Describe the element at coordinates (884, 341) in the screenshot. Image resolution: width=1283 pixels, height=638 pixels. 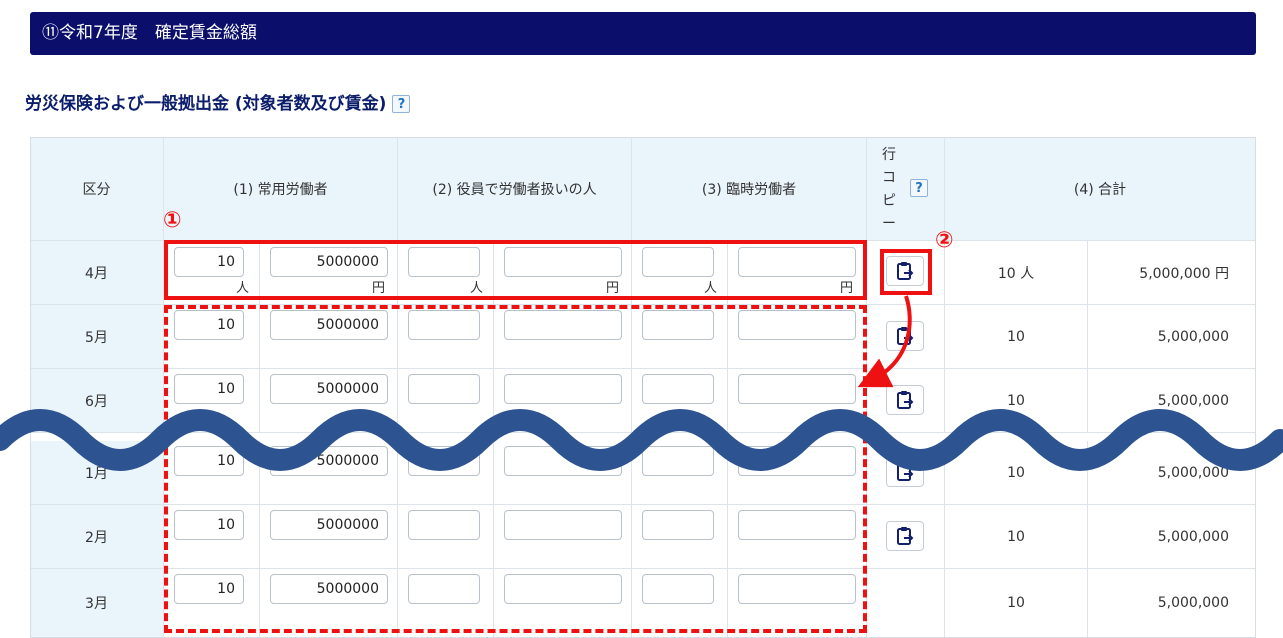
I see `annotation-arrow` at that location.